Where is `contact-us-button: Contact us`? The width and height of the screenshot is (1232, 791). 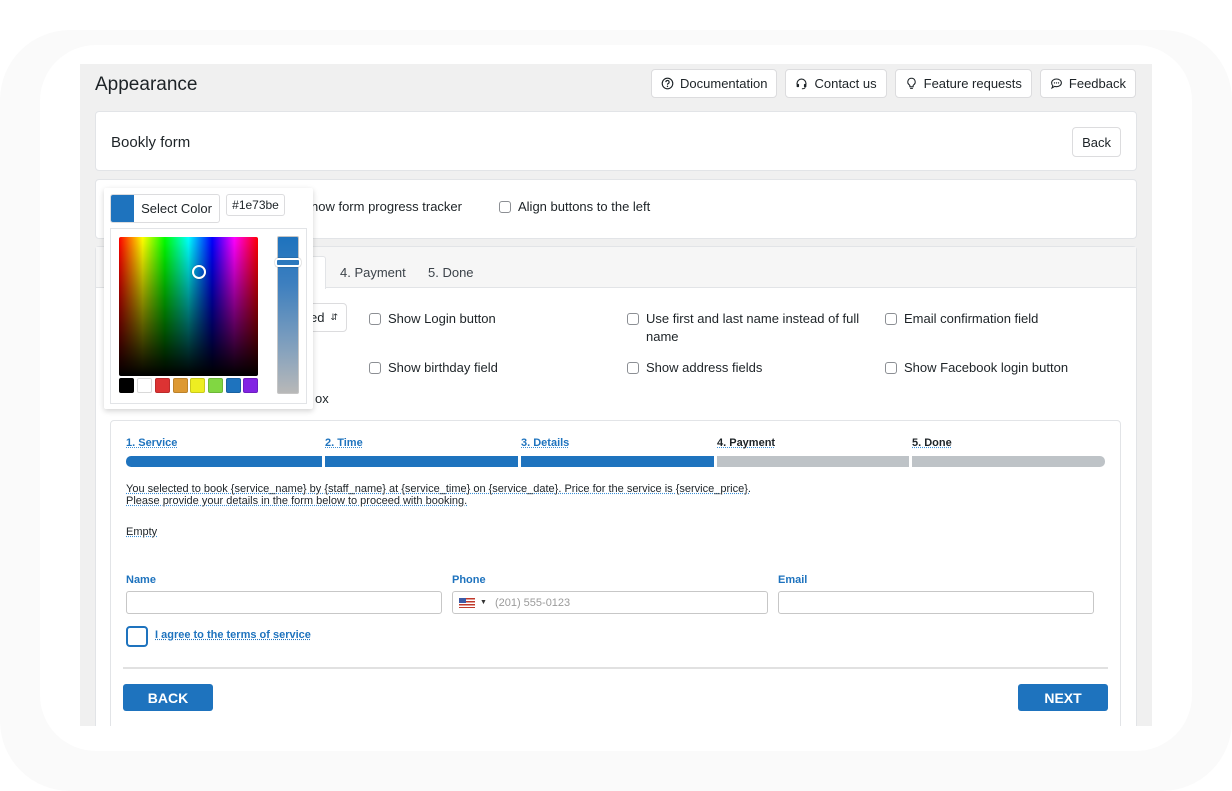
contact-us-button: Contact us is located at coordinates (836, 83).